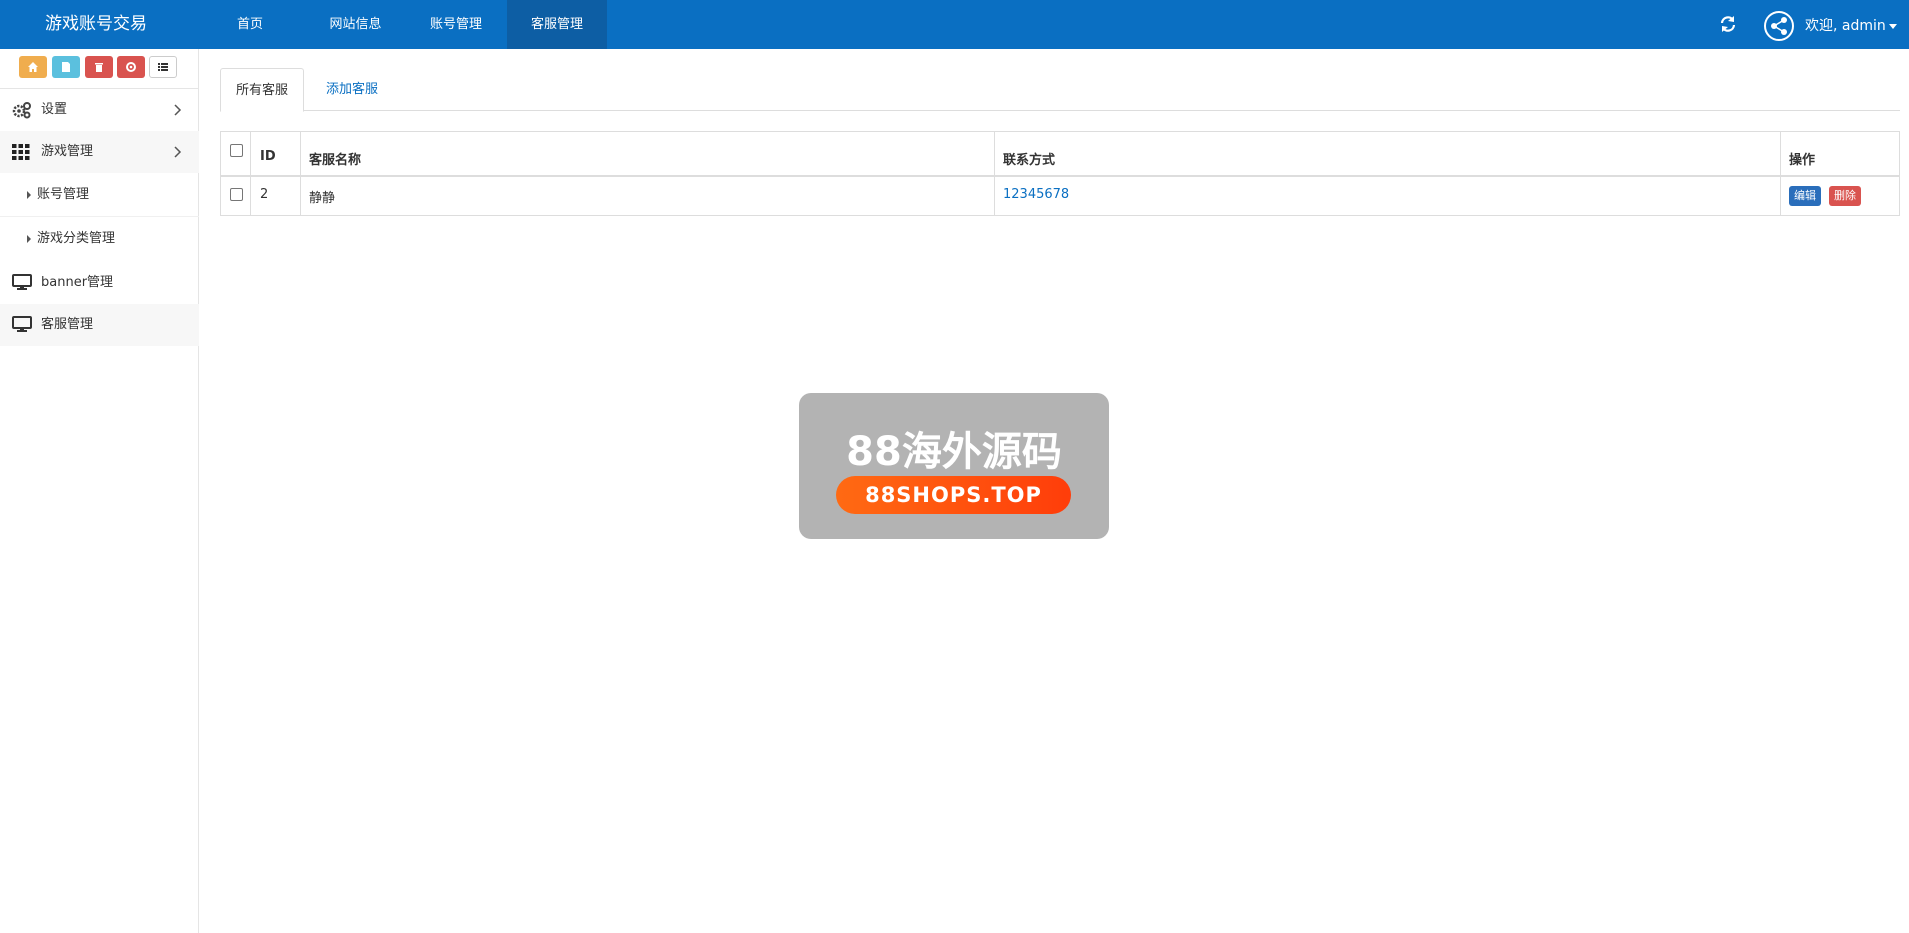 The height and width of the screenshot is (933, 1909). Describe the element at coordinates (67, 151) in the screenshot. I see `sidebar-item-label: 游戏管理` at that location.